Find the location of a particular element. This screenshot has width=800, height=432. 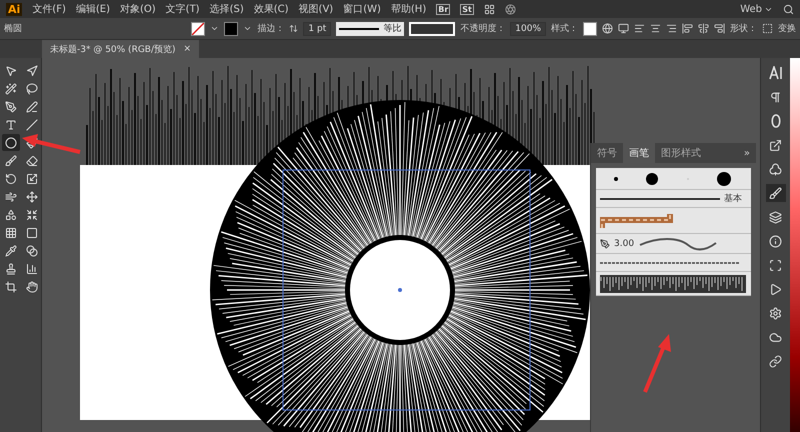

bristle-brush-stroke is located at coordinates (673, 283).